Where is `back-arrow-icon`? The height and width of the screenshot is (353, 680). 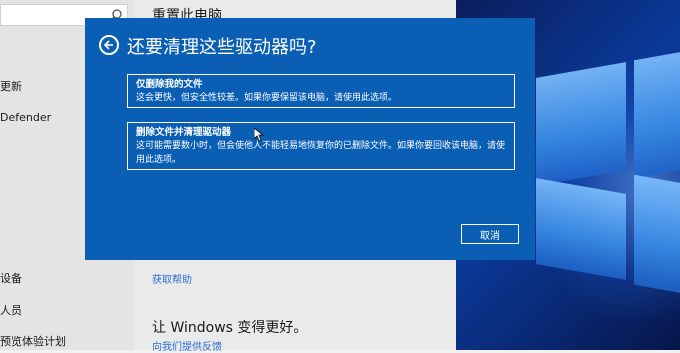 back-arrow-icon is located at coordinates (108, 45).